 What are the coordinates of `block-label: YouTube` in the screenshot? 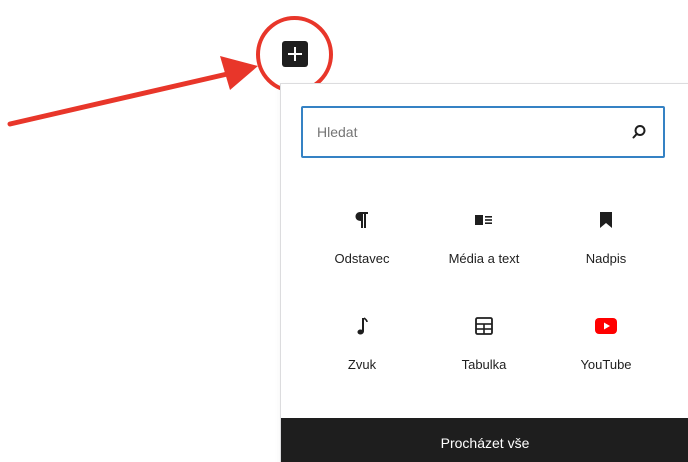 It's located at (606, 364).